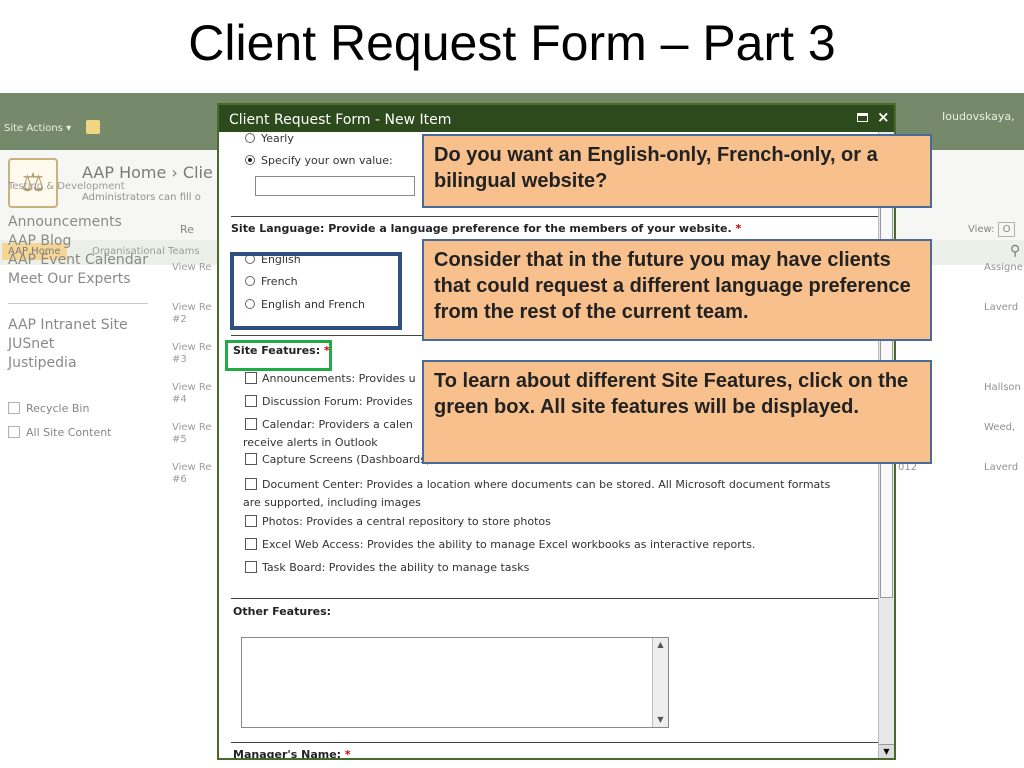  What do you see at coordinates (329, 401) in the screenshot?
I see `feature-checkbox: Discussion Forum: Provides` at bounding box center [329, 401].